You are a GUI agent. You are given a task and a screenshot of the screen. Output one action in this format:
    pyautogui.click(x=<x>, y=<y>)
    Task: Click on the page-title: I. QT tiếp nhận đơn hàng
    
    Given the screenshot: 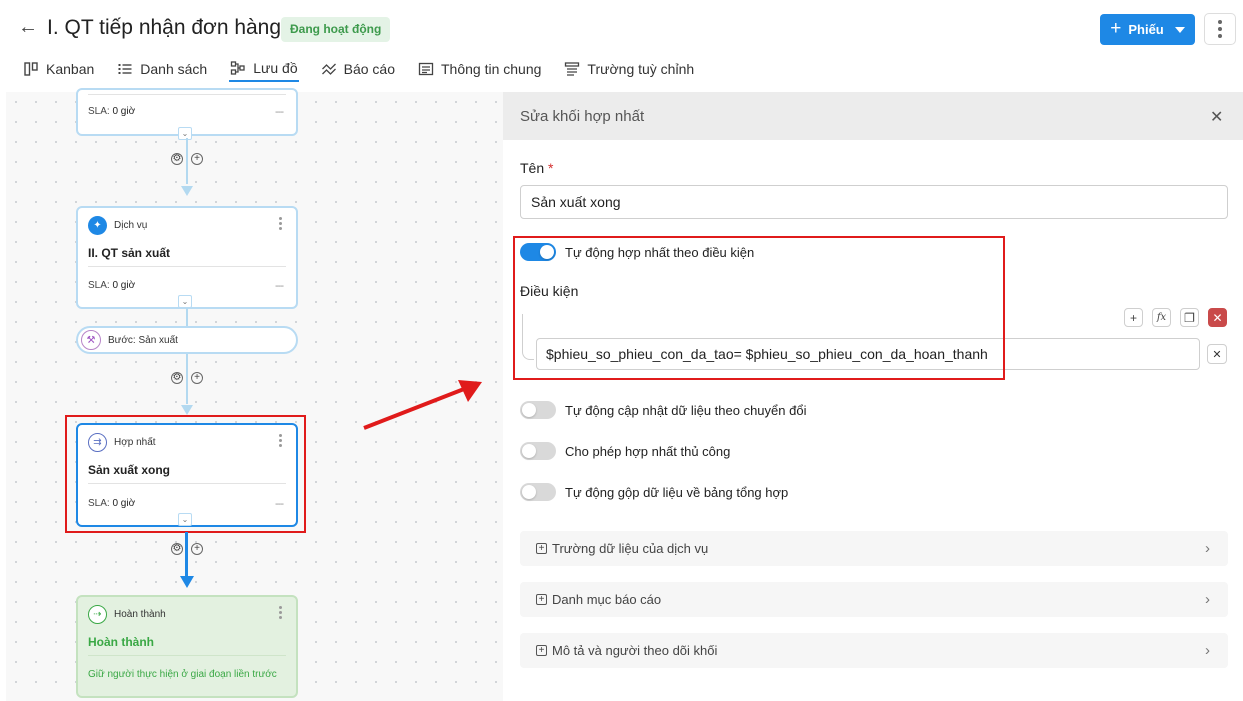 What is the action you would take?
    pyautogui.click(x=164, y=27)
    